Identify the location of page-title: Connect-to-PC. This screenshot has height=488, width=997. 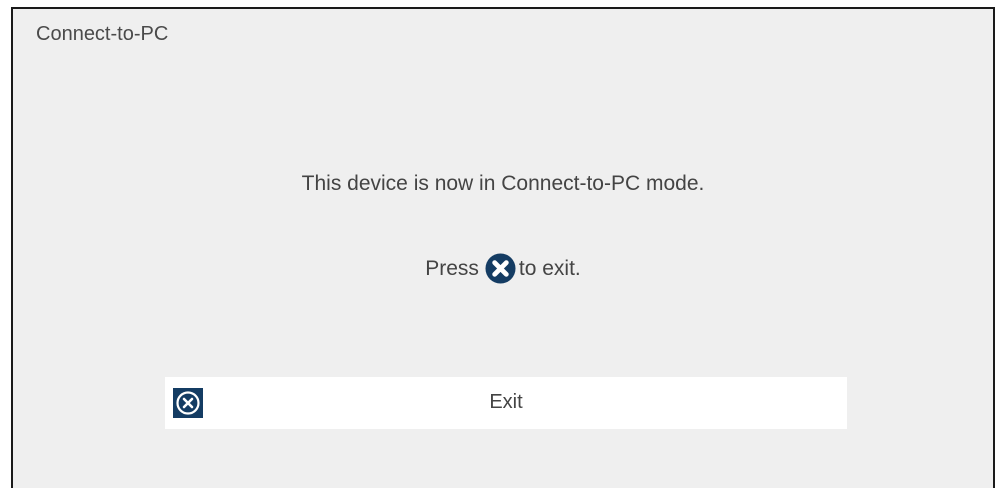
(102, 34).